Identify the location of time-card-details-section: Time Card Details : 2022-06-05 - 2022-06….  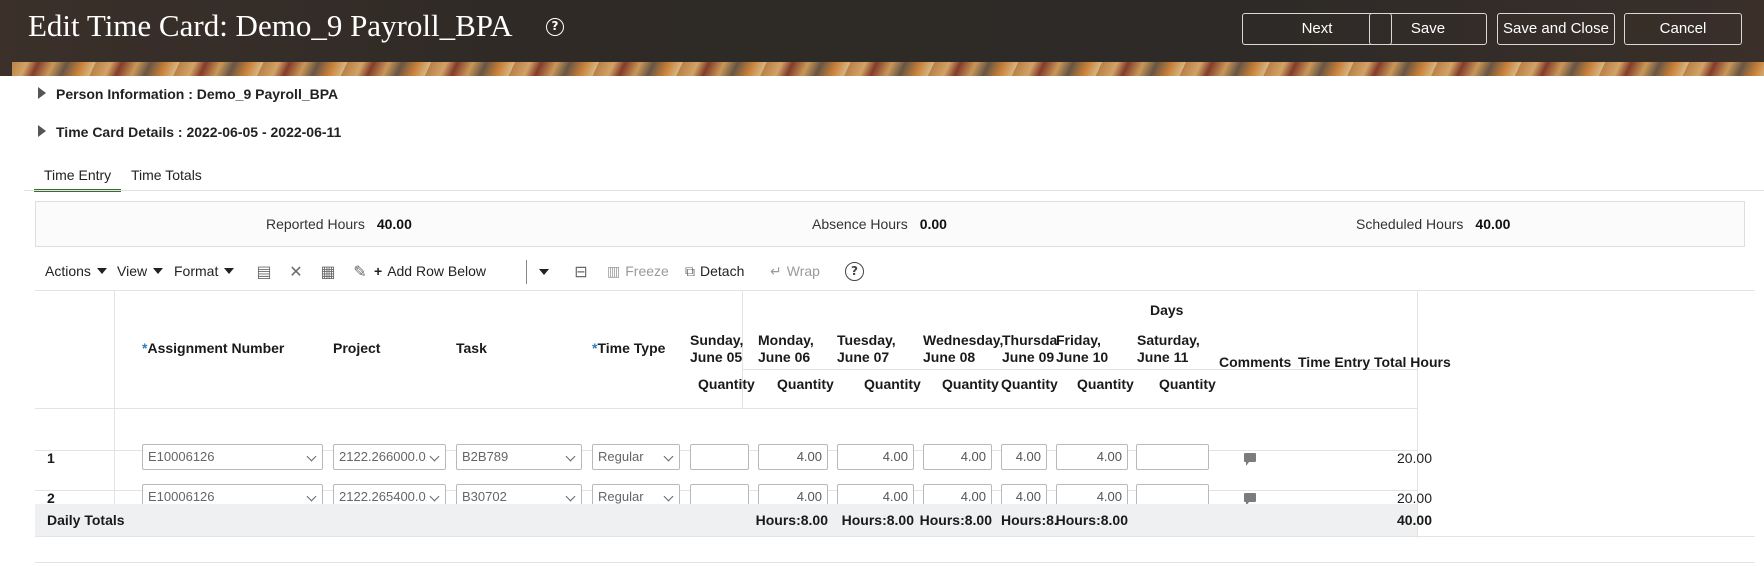
(189, 132).